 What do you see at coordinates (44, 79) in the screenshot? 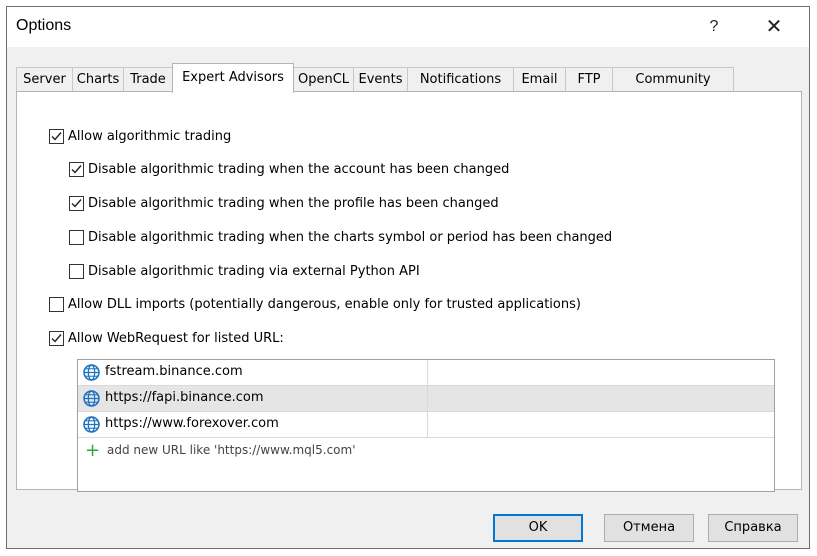
I see `tab-server: Server` at bounding box center [44, 79].